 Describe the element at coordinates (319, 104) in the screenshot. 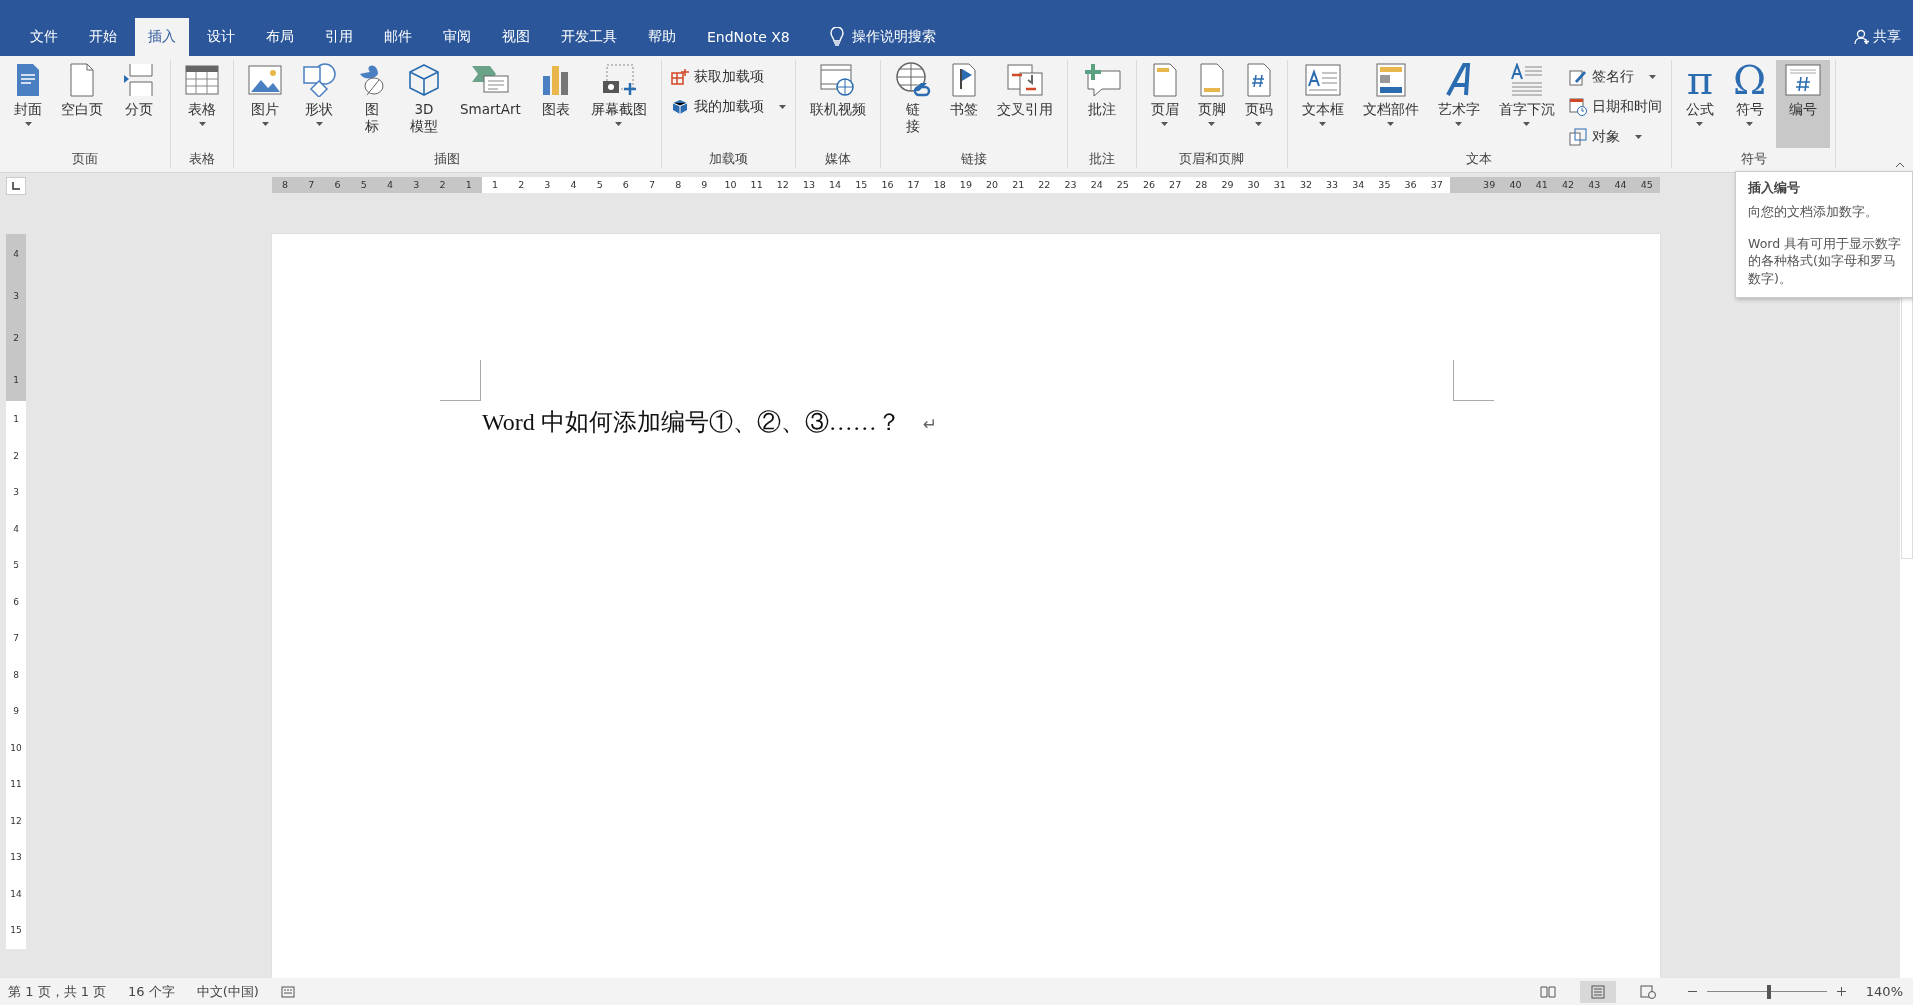

I see `ribbon-button: 形状` at that location.